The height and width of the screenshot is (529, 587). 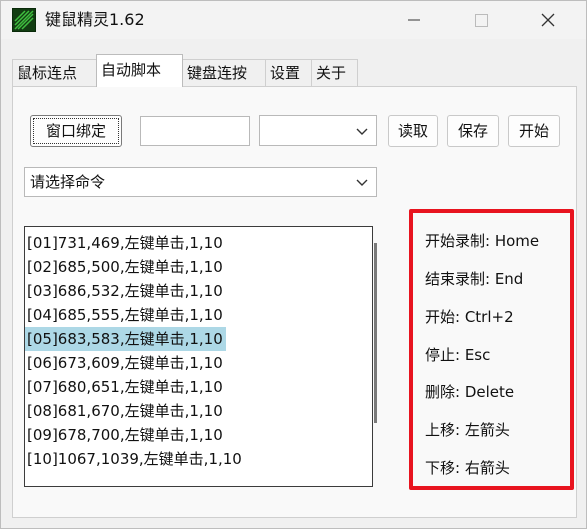 I want to click on maximize-button, so click(x=481, y=20).